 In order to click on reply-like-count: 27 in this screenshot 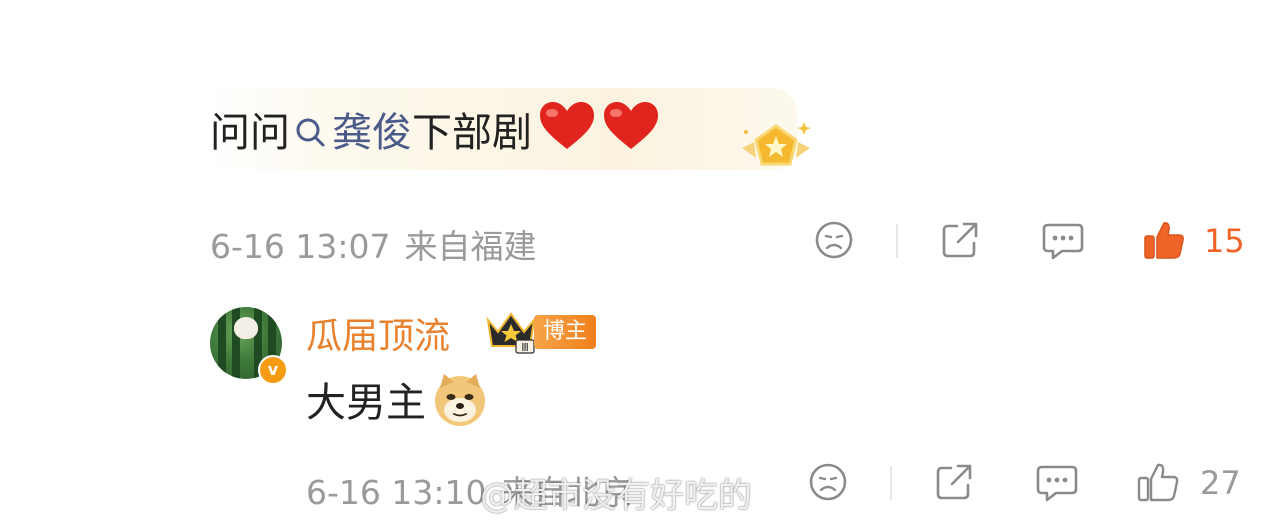, I will do `click(1220, 483)`.